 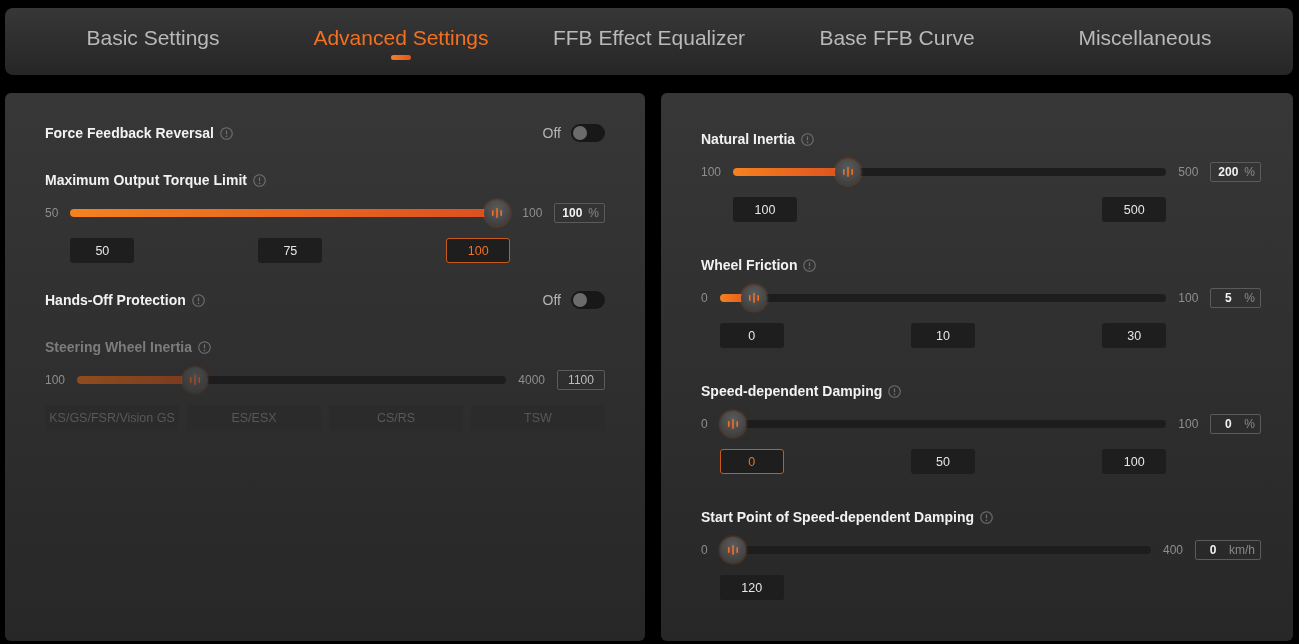 I want to click on value-field: 100 %, so click(x=579, y=213).